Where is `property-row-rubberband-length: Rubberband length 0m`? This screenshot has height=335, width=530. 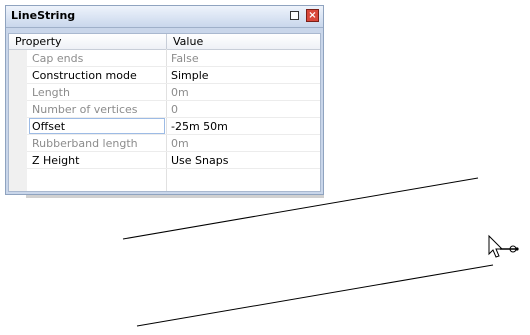 property-row-rubberband-length: Rubberband length 0m is located at coordinates (164, 143).